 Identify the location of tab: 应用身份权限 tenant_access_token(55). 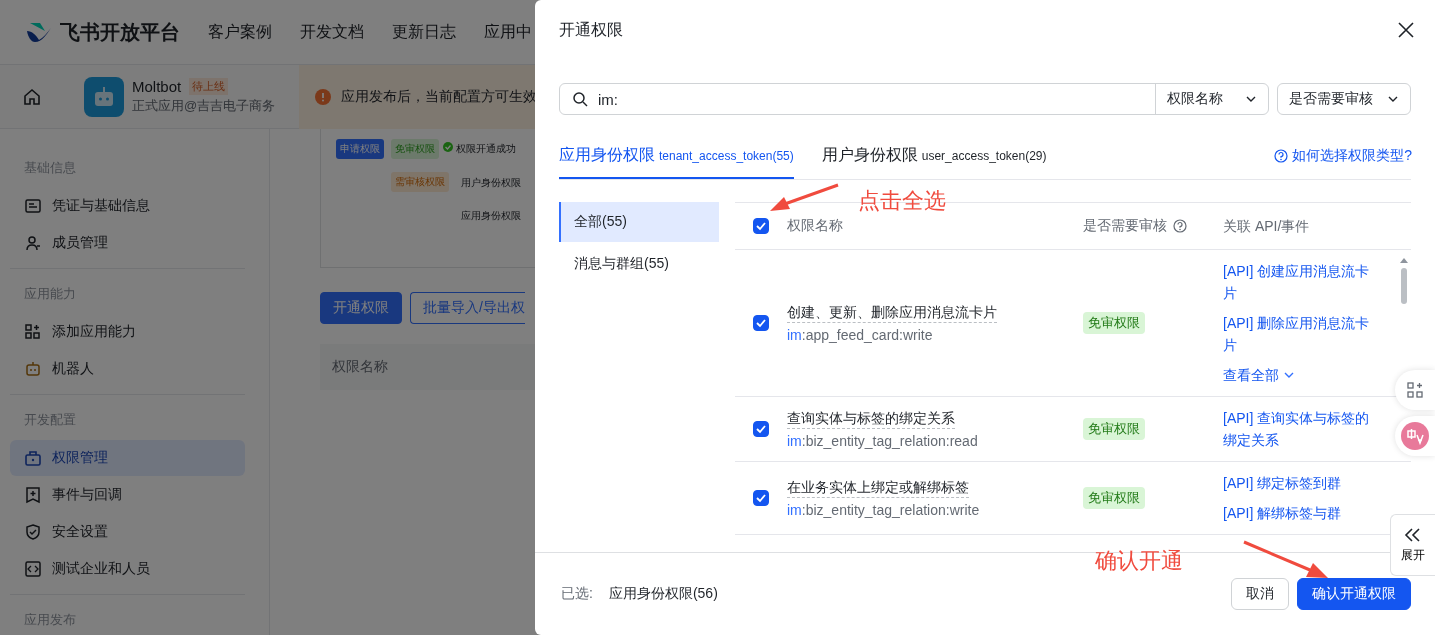
(676, 162).